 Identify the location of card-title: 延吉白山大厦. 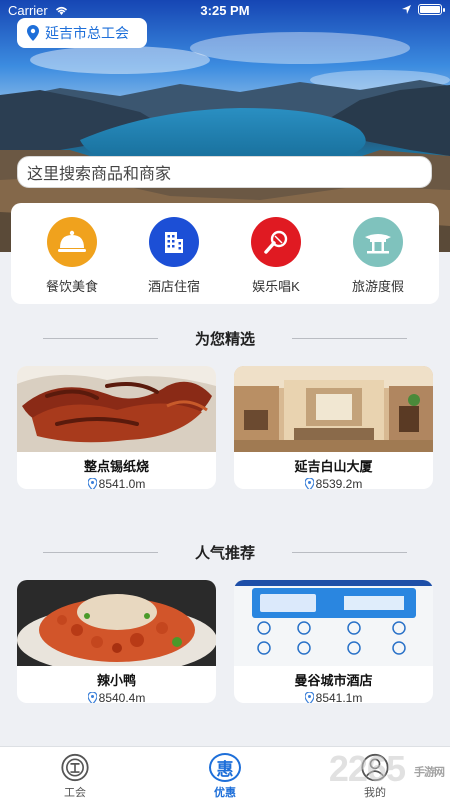
(333, 466).